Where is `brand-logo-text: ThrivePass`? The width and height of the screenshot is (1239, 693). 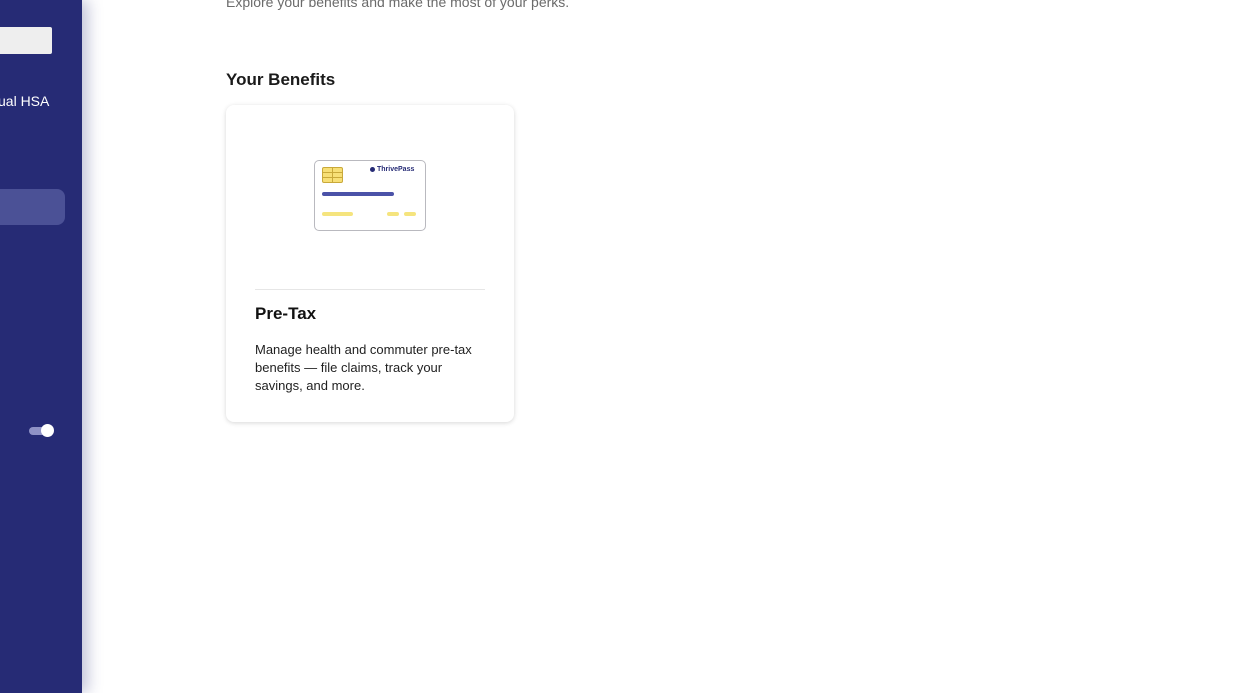
brand-logo-text: ThrivePass is located at coordinates (396, 169).